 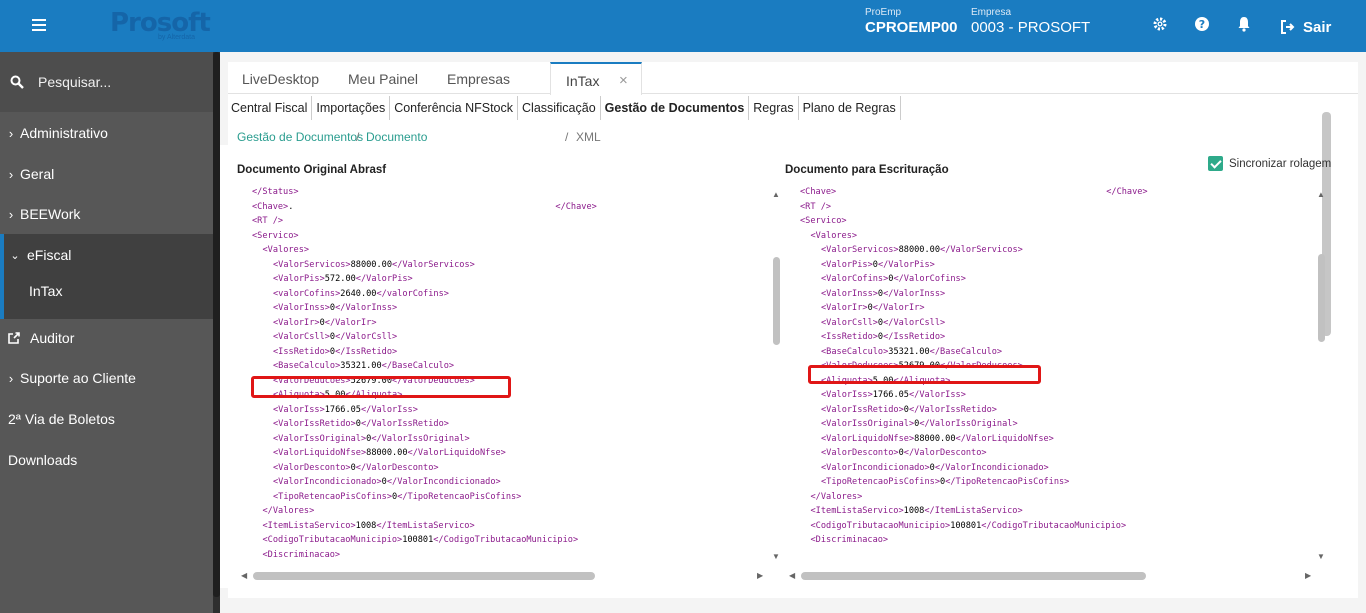 I want to click on xml-line: <ValorInss>0</ValorInss>, so click(x=335, y=308).